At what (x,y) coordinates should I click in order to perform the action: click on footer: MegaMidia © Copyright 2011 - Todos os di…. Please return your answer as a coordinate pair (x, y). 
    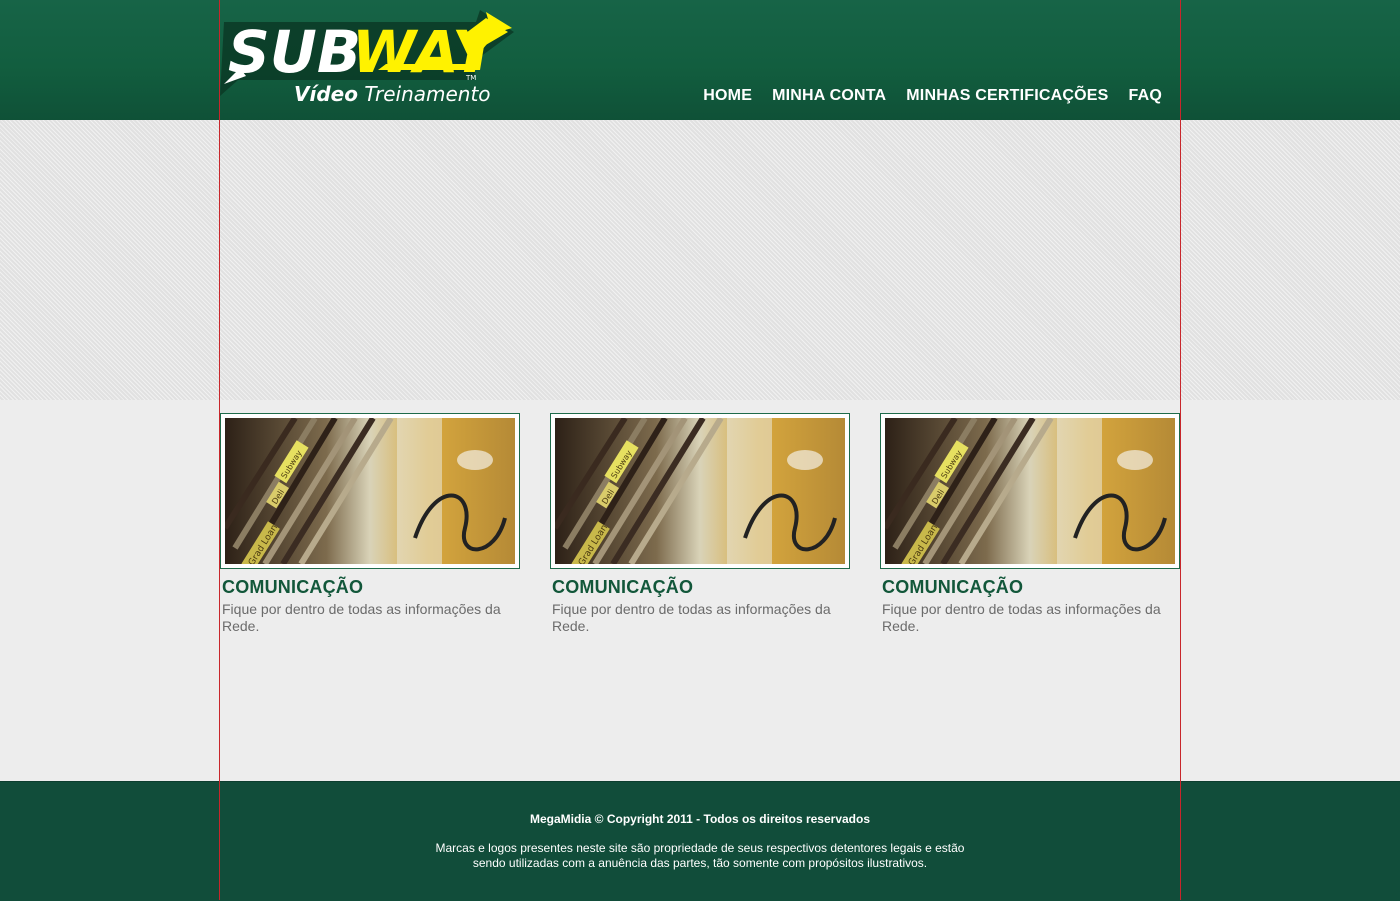
    Looking at the image, I should click on (700, 841).